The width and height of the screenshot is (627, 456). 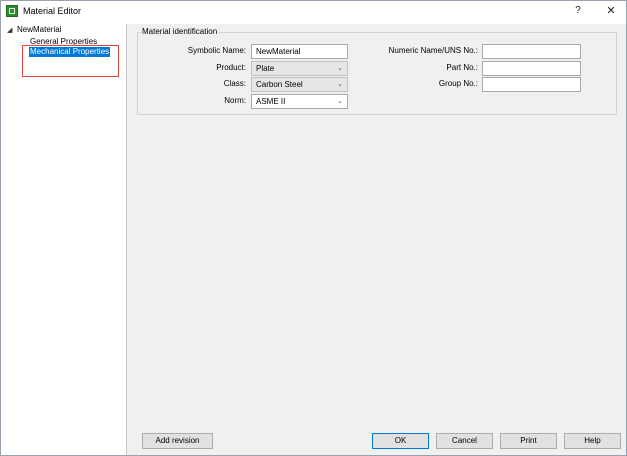 I want to click on help-button: Help, so click(x=592, y=441).